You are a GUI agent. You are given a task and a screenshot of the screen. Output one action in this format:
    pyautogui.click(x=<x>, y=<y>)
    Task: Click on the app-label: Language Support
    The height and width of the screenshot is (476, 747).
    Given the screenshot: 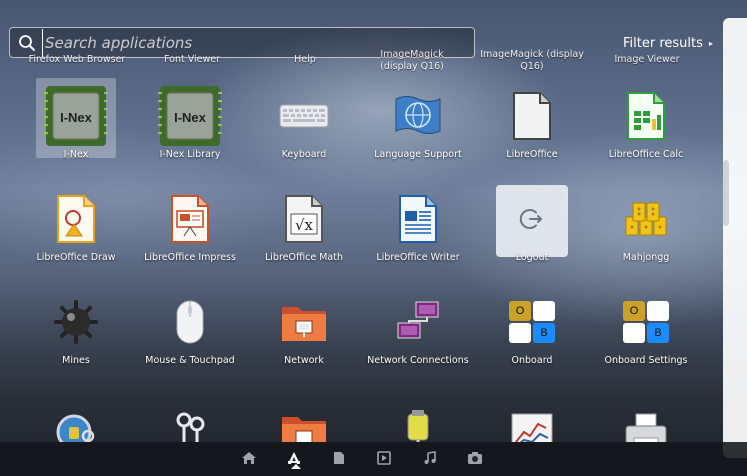 What is the action you would take?
    pyautogui.click(x=418, y=154)
    